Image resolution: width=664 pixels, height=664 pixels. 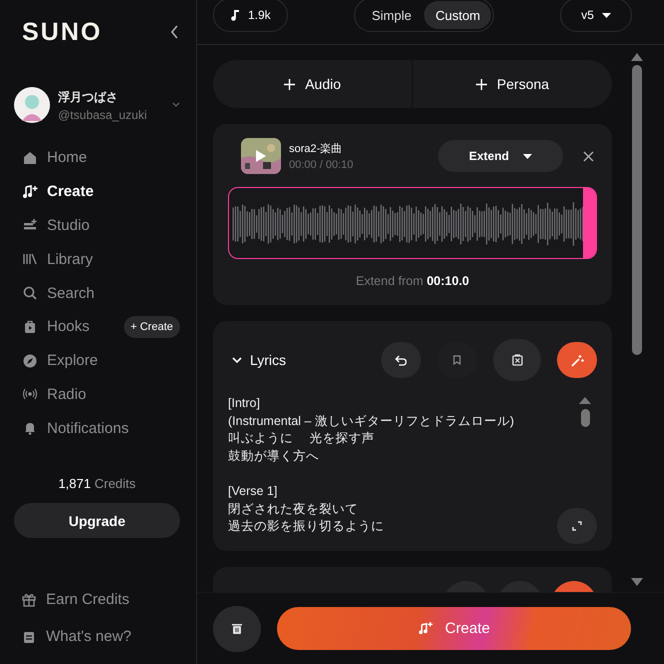 What do you see at coordinates (589, 223) in the screenshot?
I see `trim-handle` at bounding box center [589, 223].